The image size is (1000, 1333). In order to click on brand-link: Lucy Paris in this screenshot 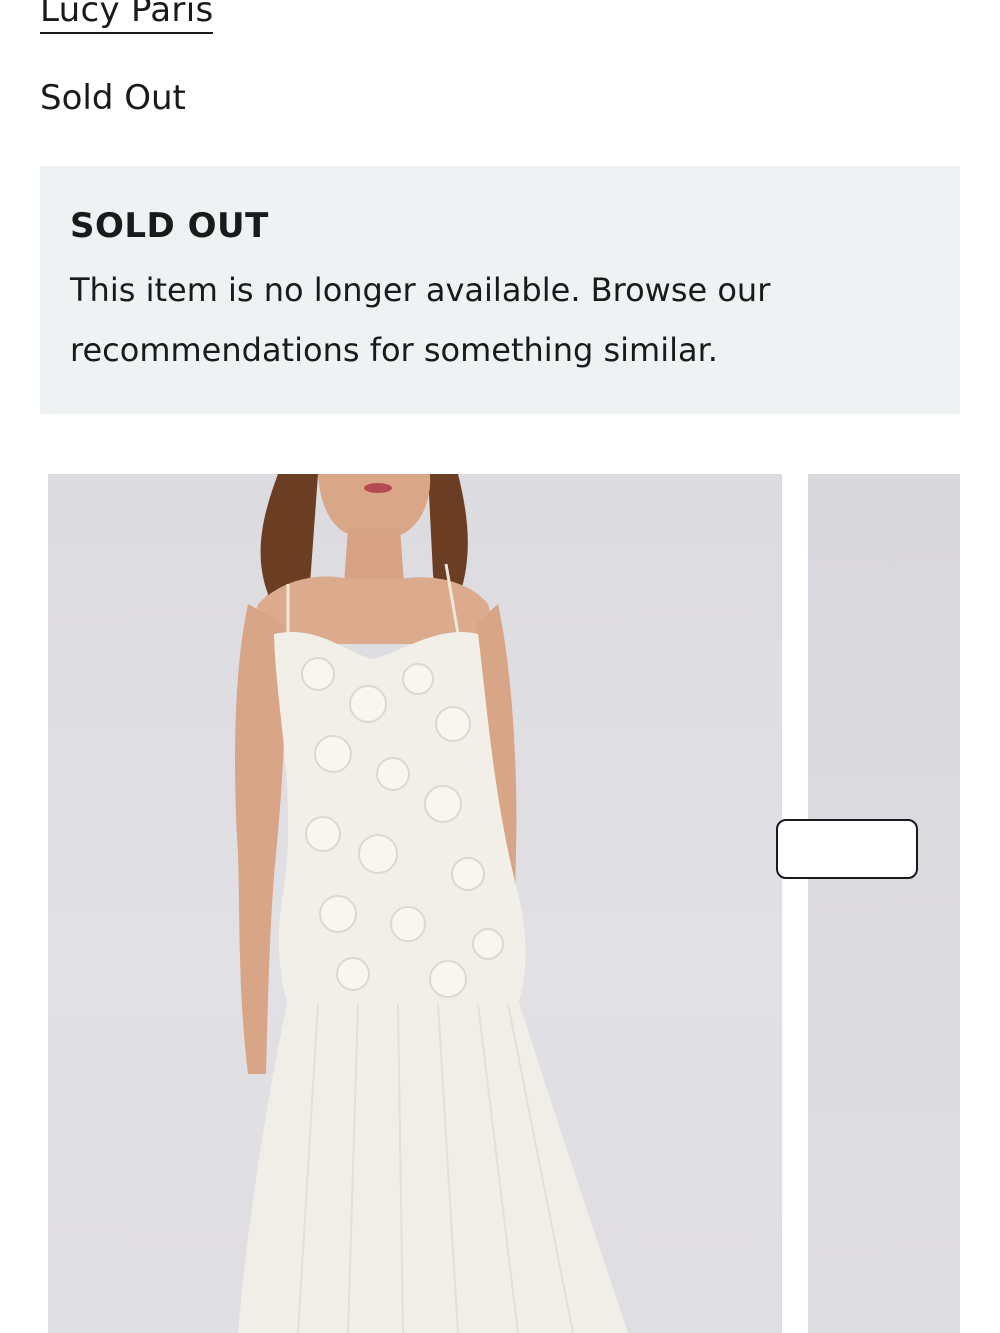, I will do `click(127, 17)`.